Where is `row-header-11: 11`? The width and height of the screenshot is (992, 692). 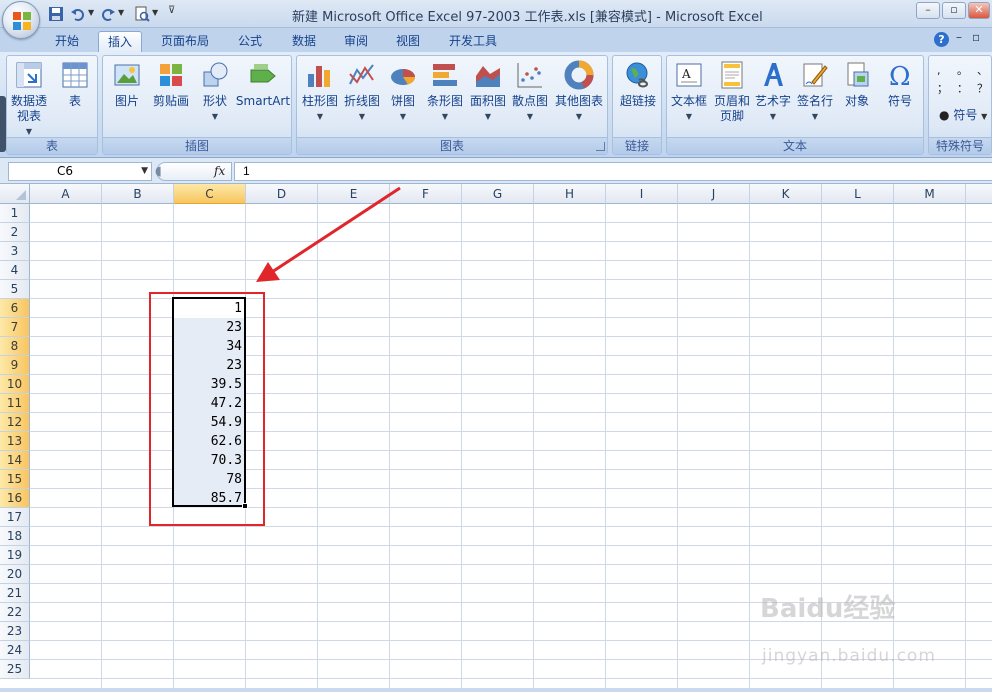
row-header-11: 11 is located at coordinates (15, 403).